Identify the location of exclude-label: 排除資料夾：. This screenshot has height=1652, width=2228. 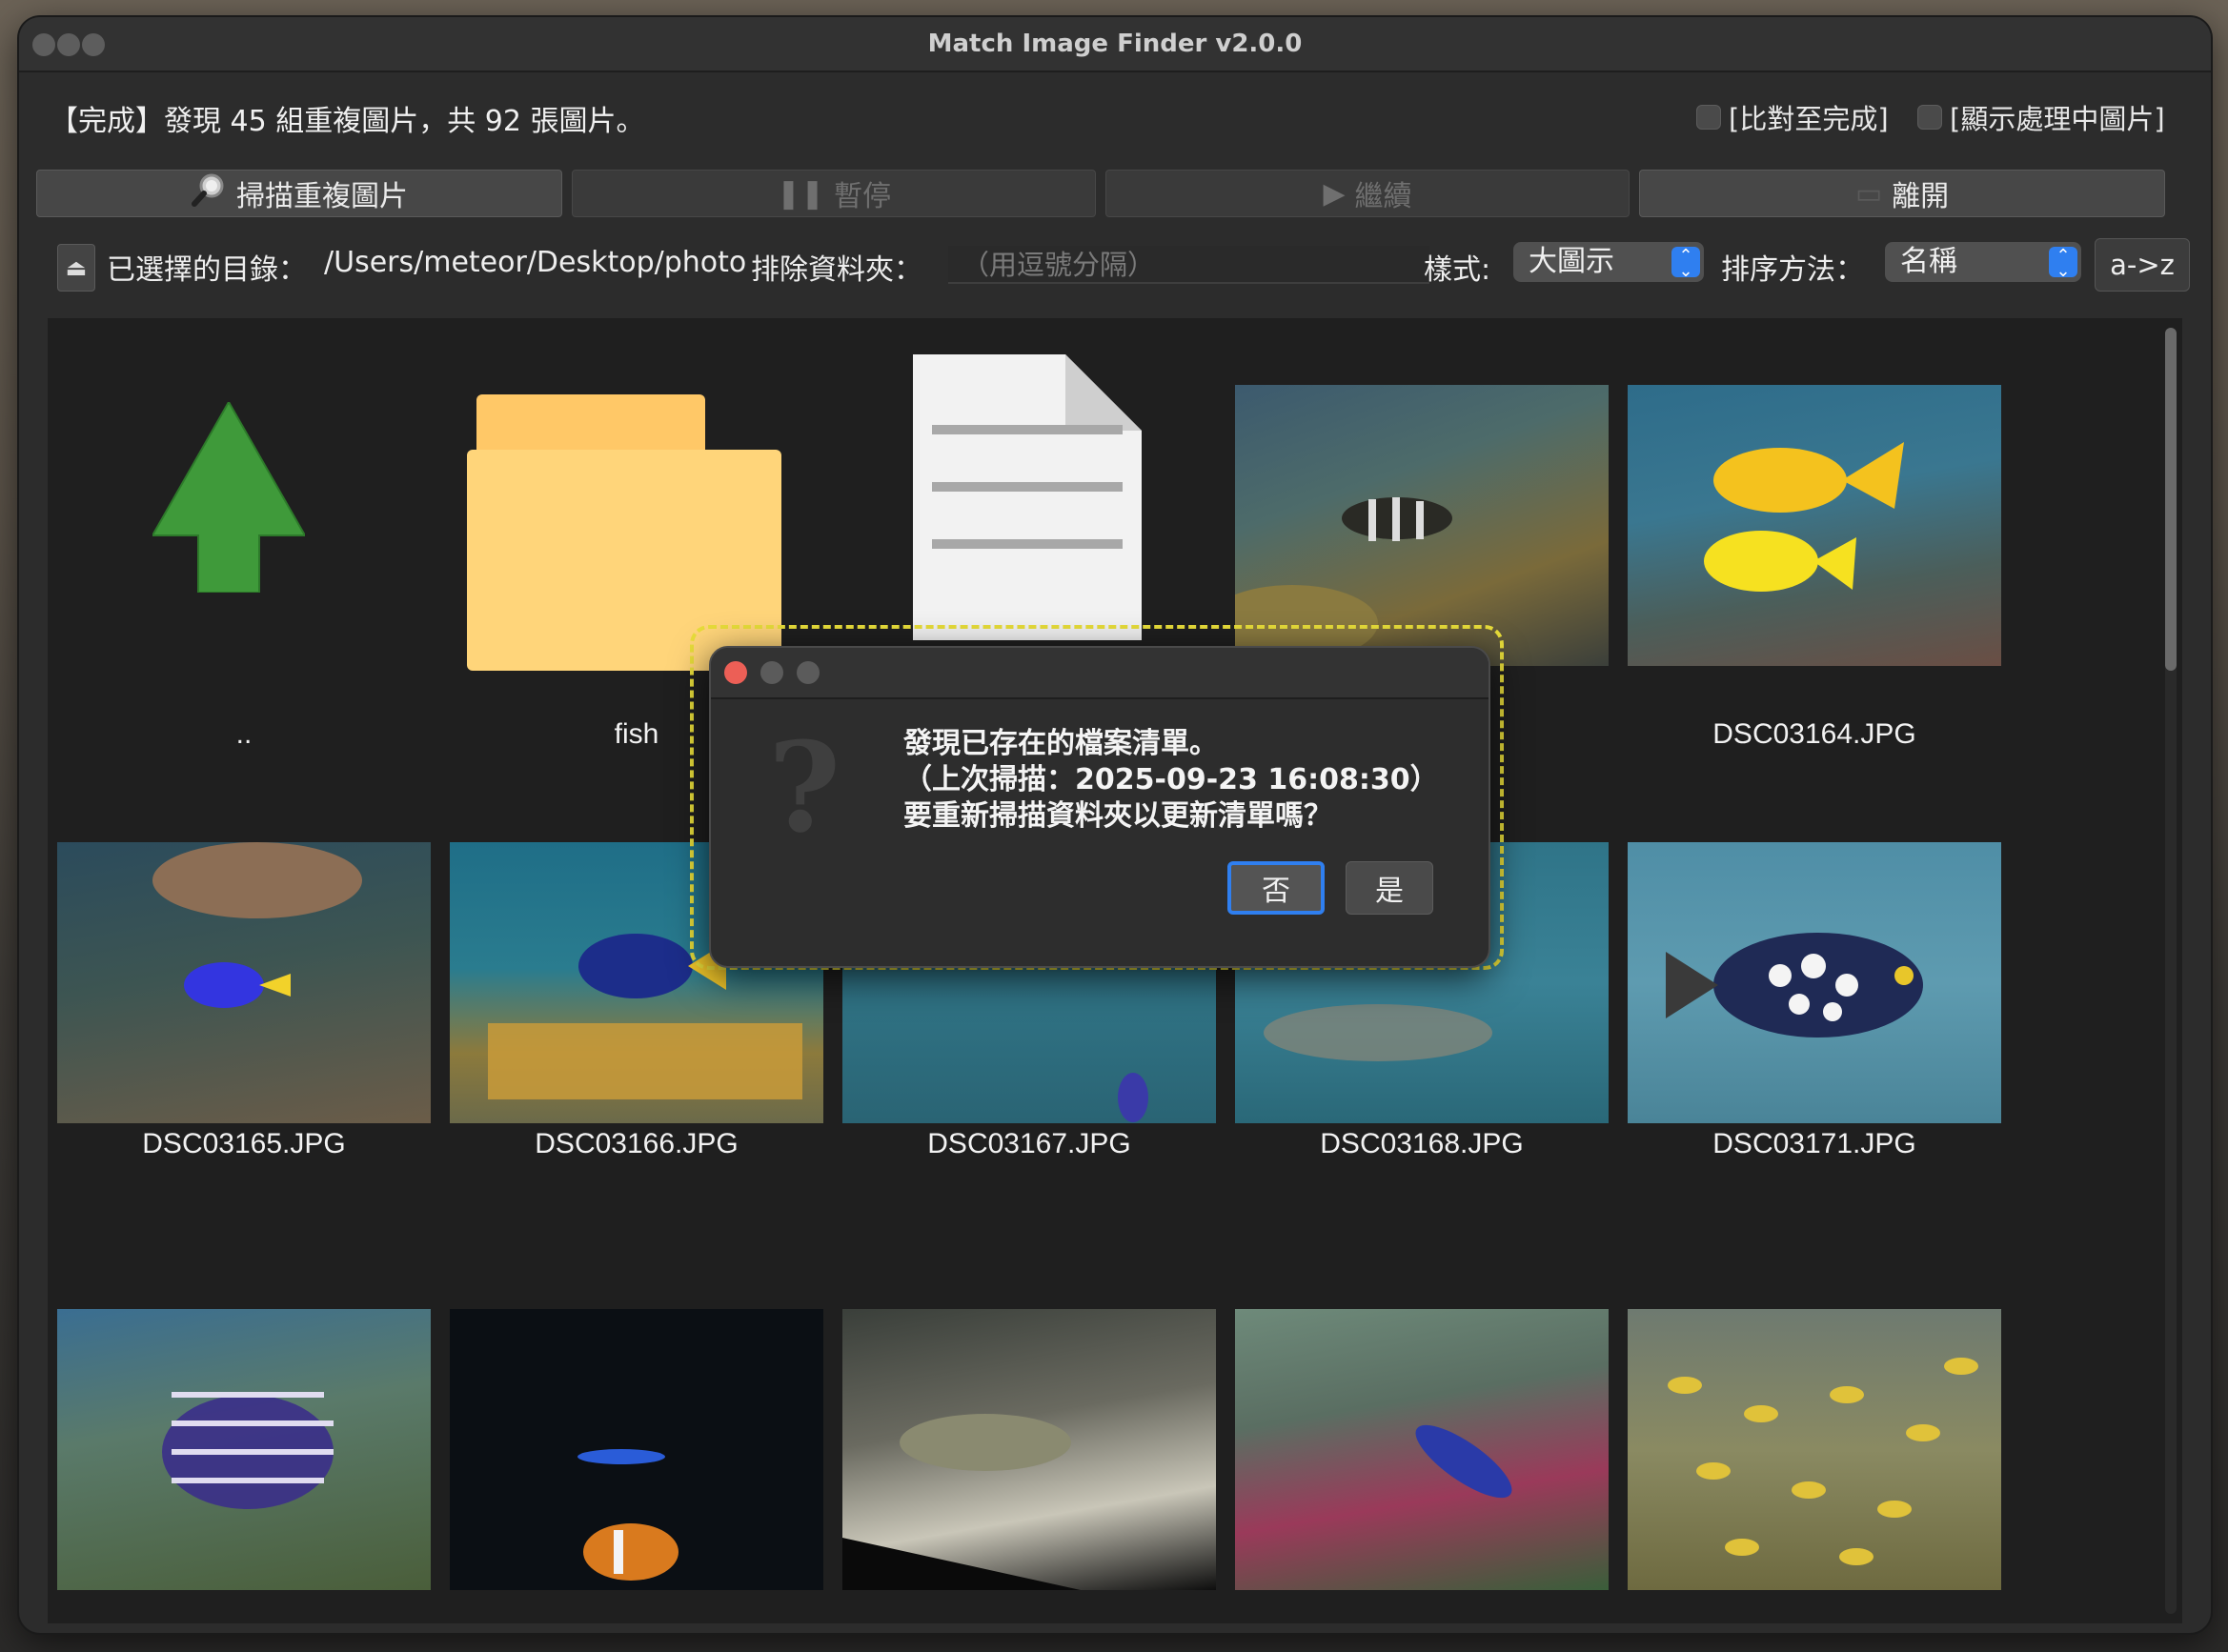
(836, 270).